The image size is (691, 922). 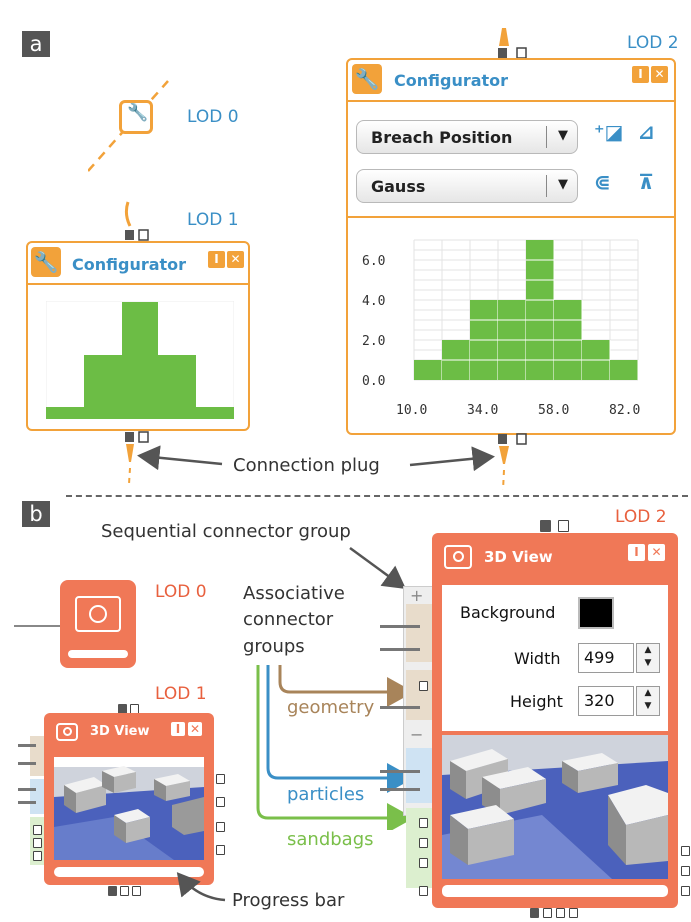 What do you see at coordinates (537, 658) in the screenshot?
I see `width-label: Width` at bounding box center [537, 658].